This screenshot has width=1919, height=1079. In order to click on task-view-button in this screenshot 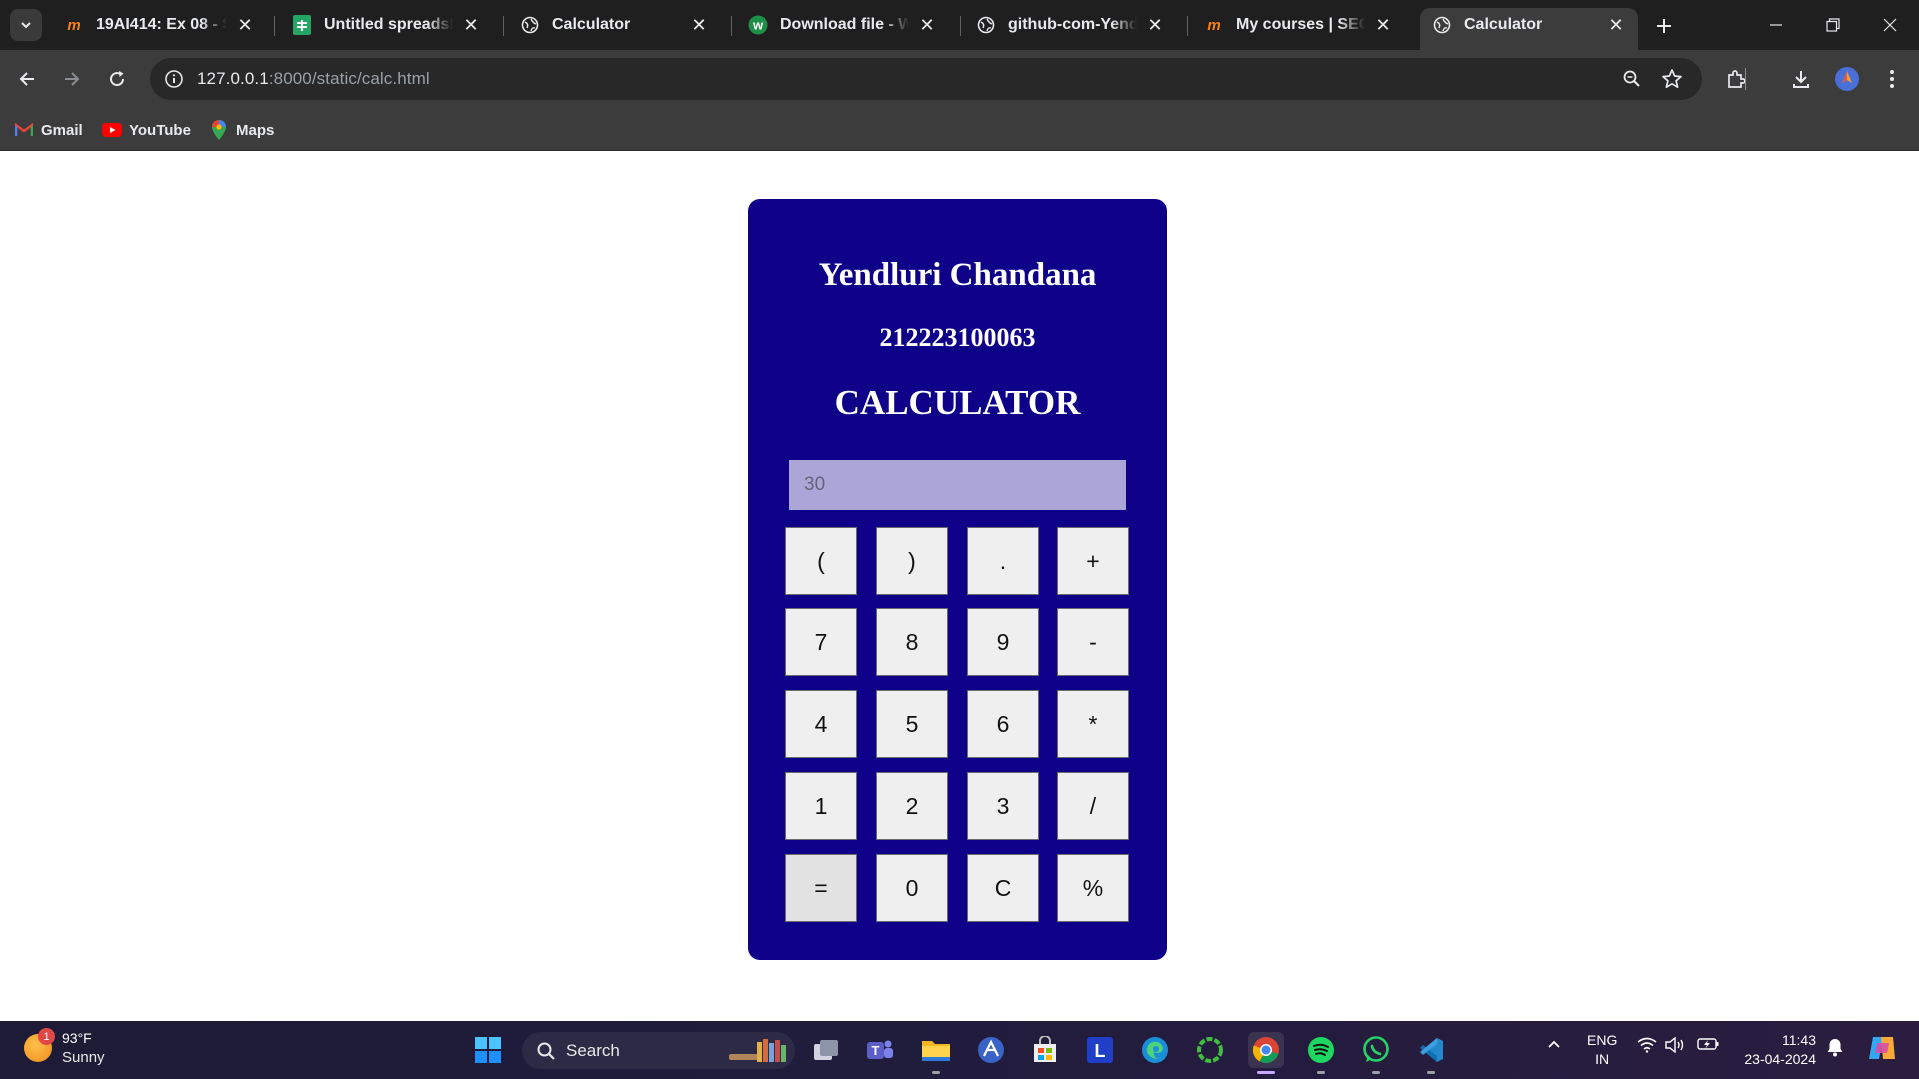, I will do `click(826, 1050)`.